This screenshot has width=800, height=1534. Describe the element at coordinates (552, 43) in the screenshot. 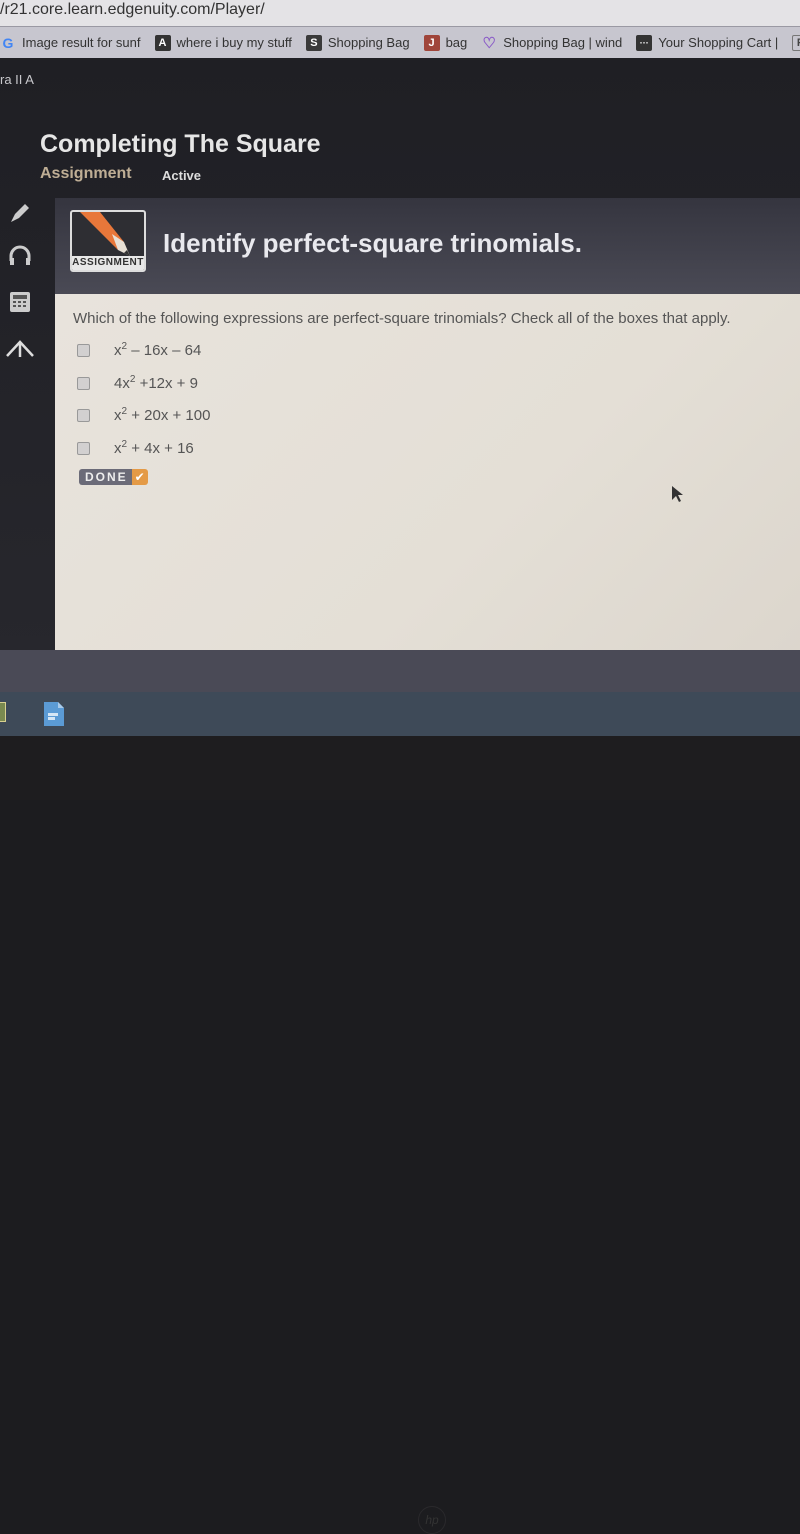

I see `bookmark-shopping-bag-wind: ♡ Shopping Bag | wind` at that location.